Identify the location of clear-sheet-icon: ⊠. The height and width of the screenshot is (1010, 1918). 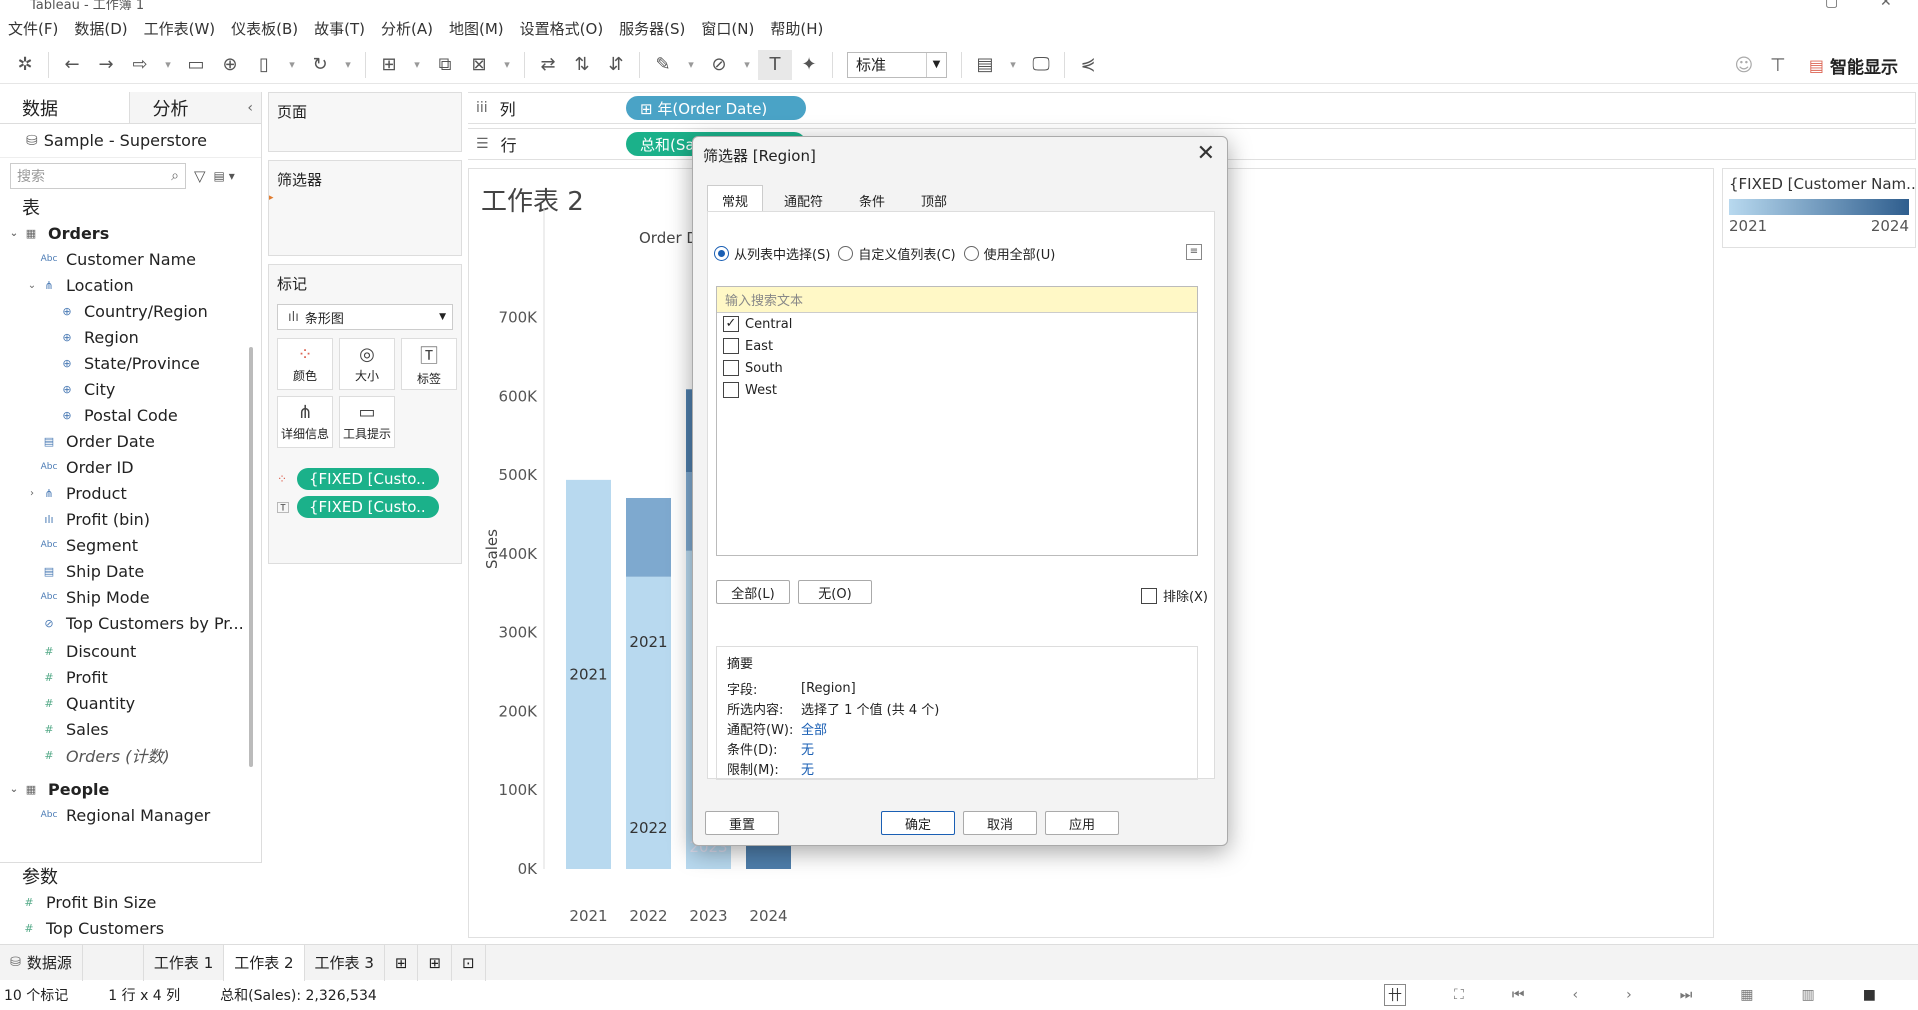
(479, 65).